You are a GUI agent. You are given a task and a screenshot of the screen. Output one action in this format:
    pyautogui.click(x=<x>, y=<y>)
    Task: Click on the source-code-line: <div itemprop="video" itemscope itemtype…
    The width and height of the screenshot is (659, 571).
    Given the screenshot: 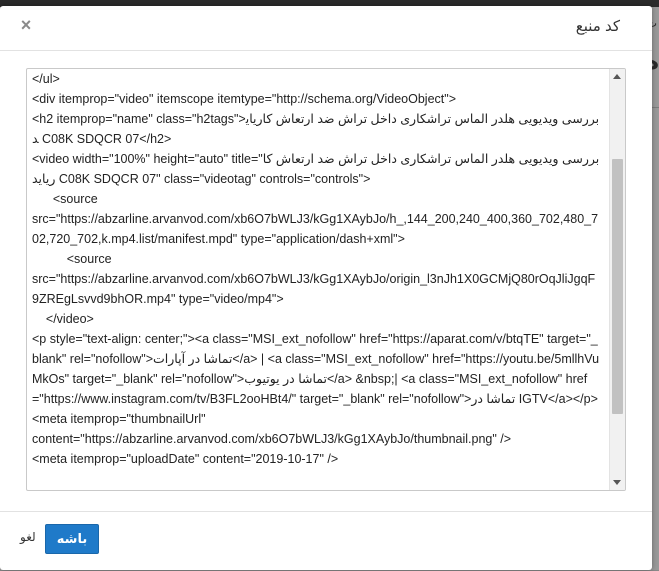 What is the action you would take?
    pyautogui.click(x=244, y=99)
    